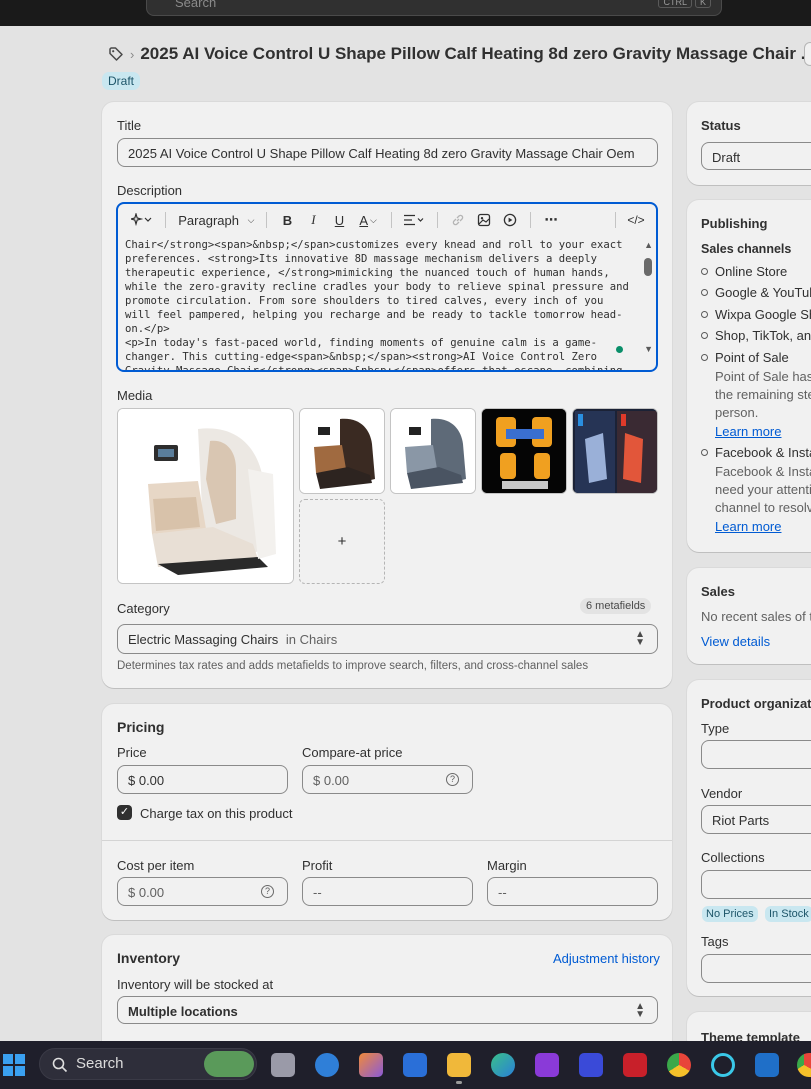 This screenshot has width=811, height=1089. Describe the element at coordinates (283, 1065) in the screenshot. I see `task-view-icon` at that location.